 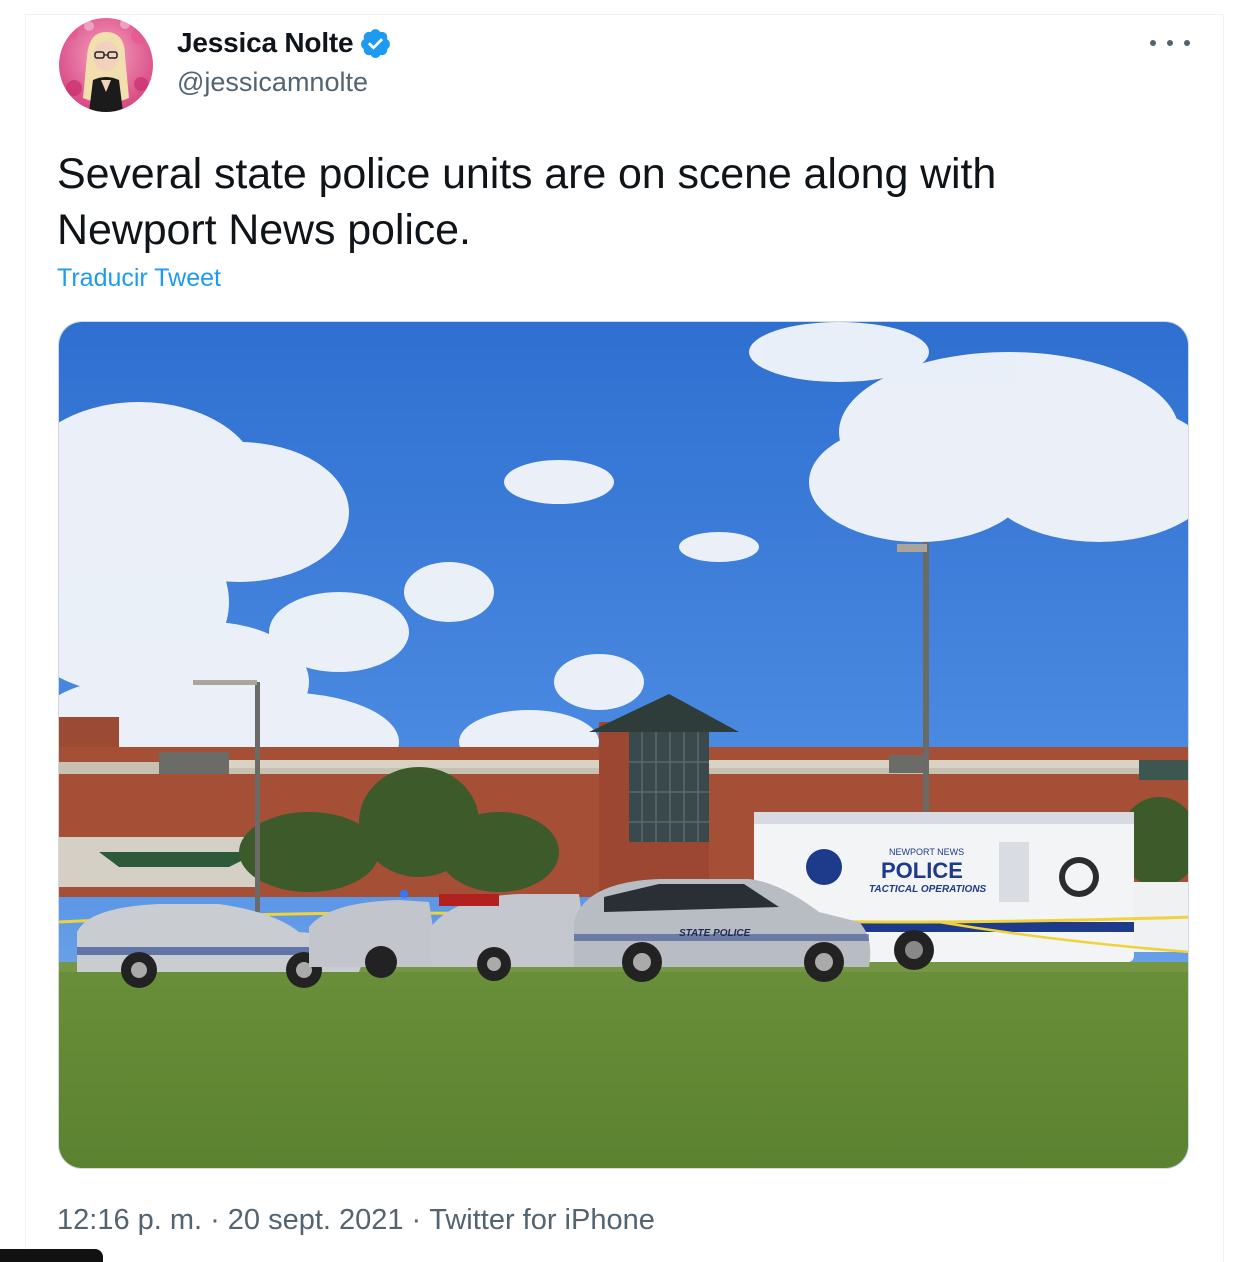 What do you see at coordinates (922, 870) in the screenshot?
I see `truck-police-label: POLICE` at bounding box center [922, 870].